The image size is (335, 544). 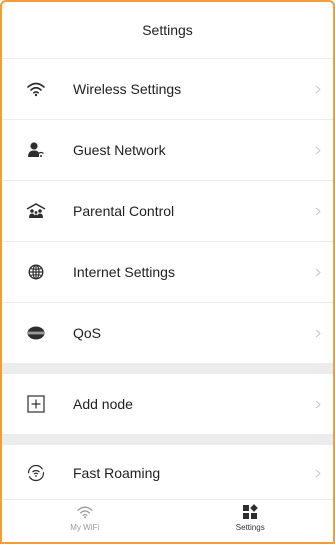 I want to click on bottom-tab-bar: My WiFi Settings, so click(x=167, y=520).